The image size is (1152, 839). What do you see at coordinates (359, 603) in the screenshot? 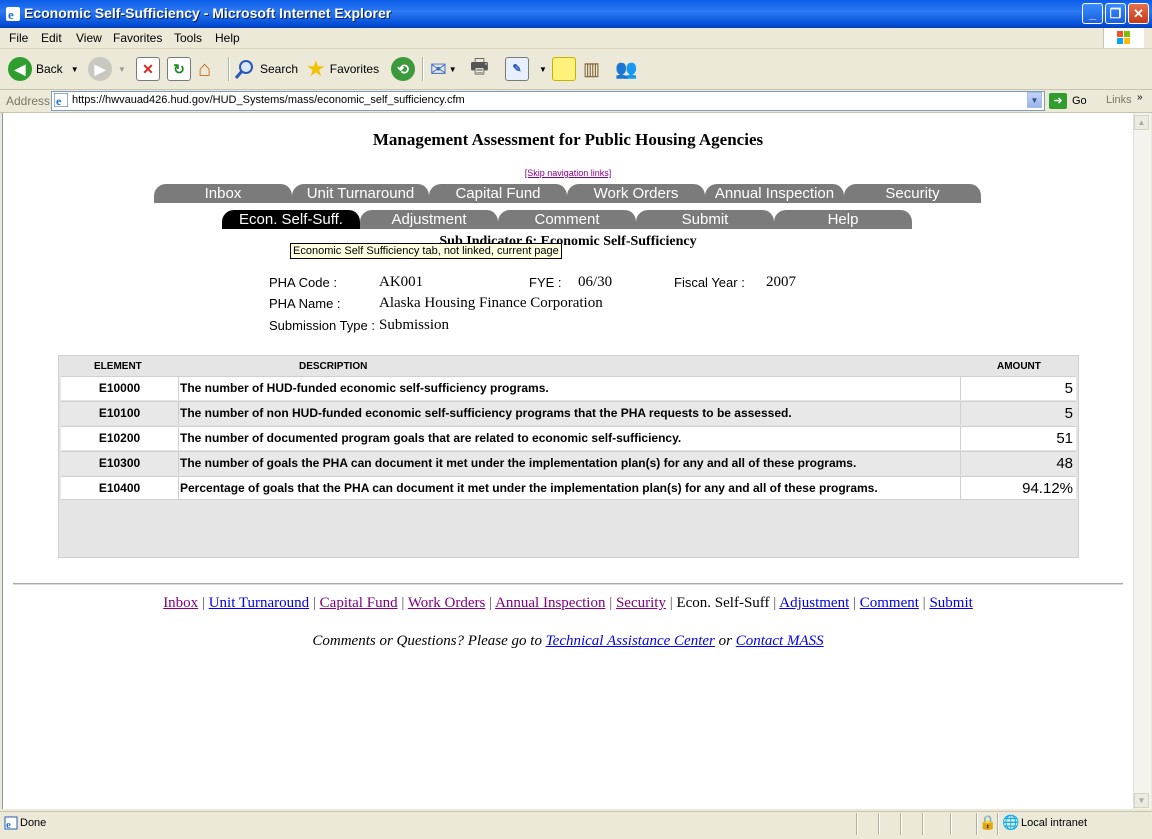
I see `footer-link-capital-fund: Capital Fund` at bounding box center [359, 603].